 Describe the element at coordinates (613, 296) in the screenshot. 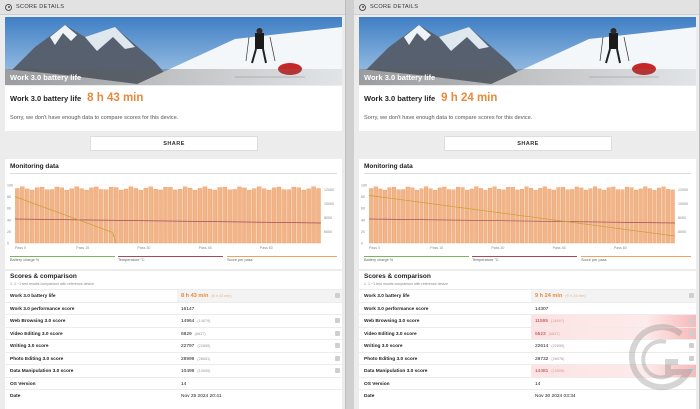

I see `row-value: 9 h 24 min (9 h 24 min)` at that location.